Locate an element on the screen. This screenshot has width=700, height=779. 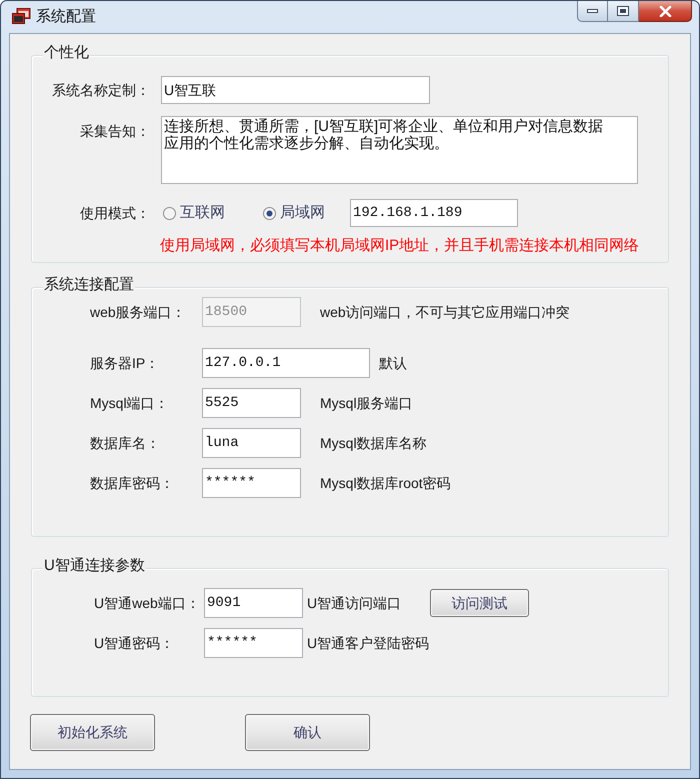
field-label: 系统名称定制： is located at coordinates (101, 90).